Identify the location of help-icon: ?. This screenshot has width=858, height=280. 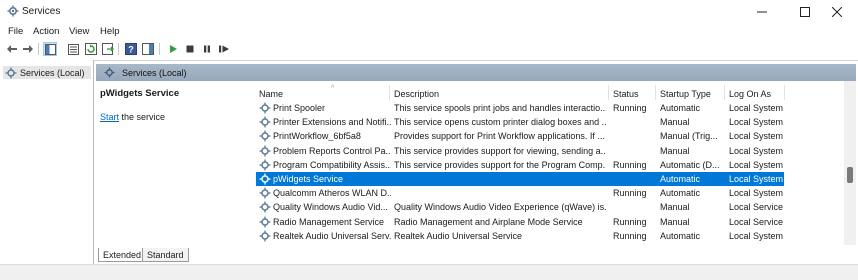
(131, 49).